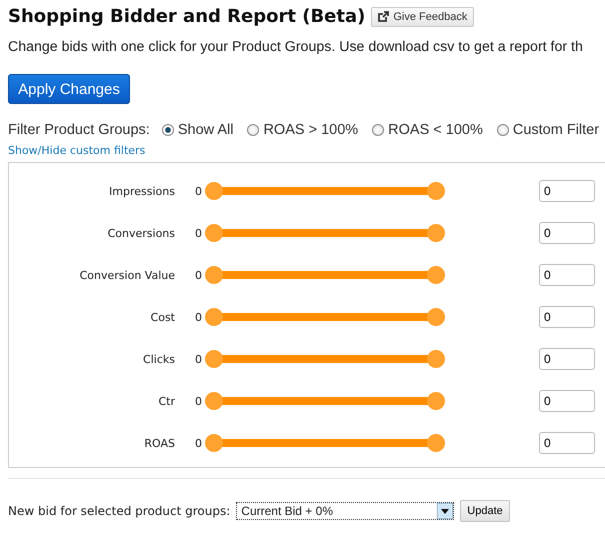 The image size is (605, 556). Describe the element at coordinates (158, 359) in the screenshot. I see `filter-name: Clicks` at that location.